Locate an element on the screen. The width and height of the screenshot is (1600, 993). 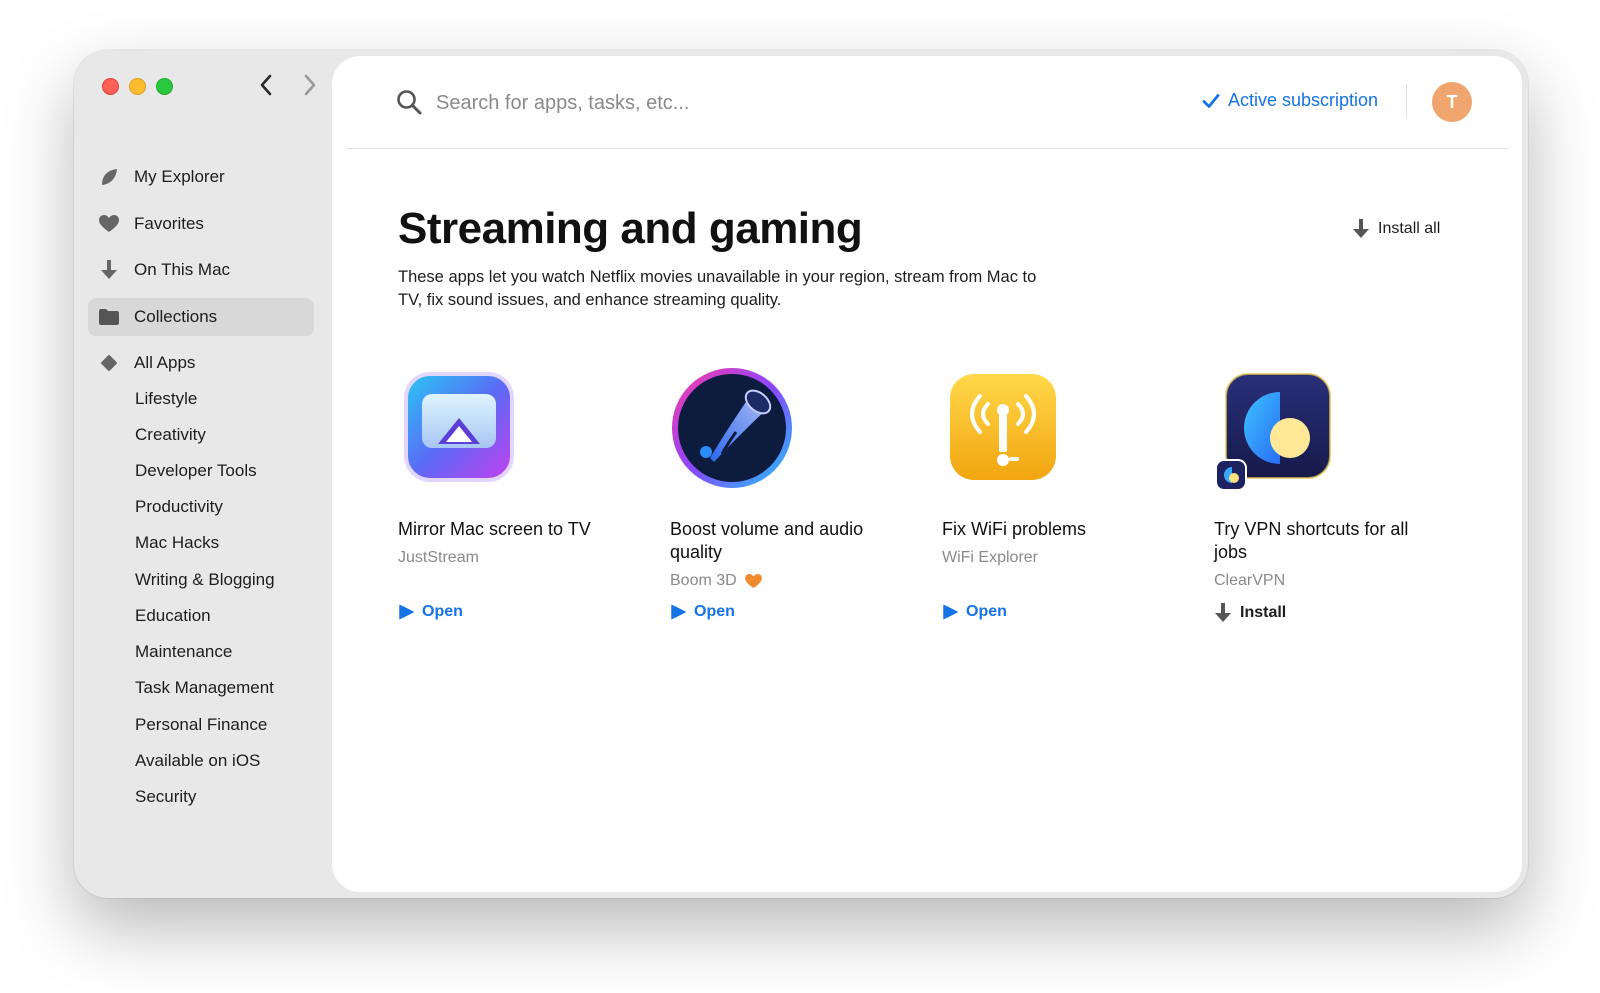
juststream-icon is located at coordinates (460, 428).